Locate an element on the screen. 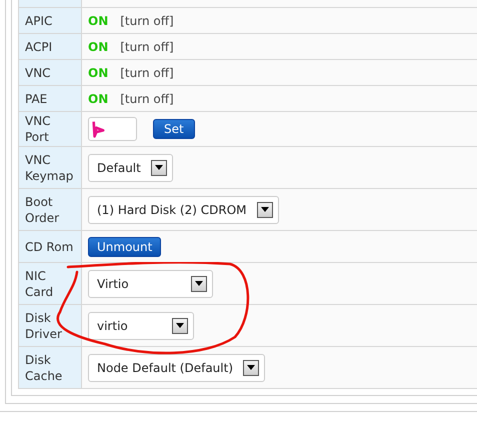 The height and width of the screenshot is (448, 477). set-button: Set is located at coordinates (174, 129).